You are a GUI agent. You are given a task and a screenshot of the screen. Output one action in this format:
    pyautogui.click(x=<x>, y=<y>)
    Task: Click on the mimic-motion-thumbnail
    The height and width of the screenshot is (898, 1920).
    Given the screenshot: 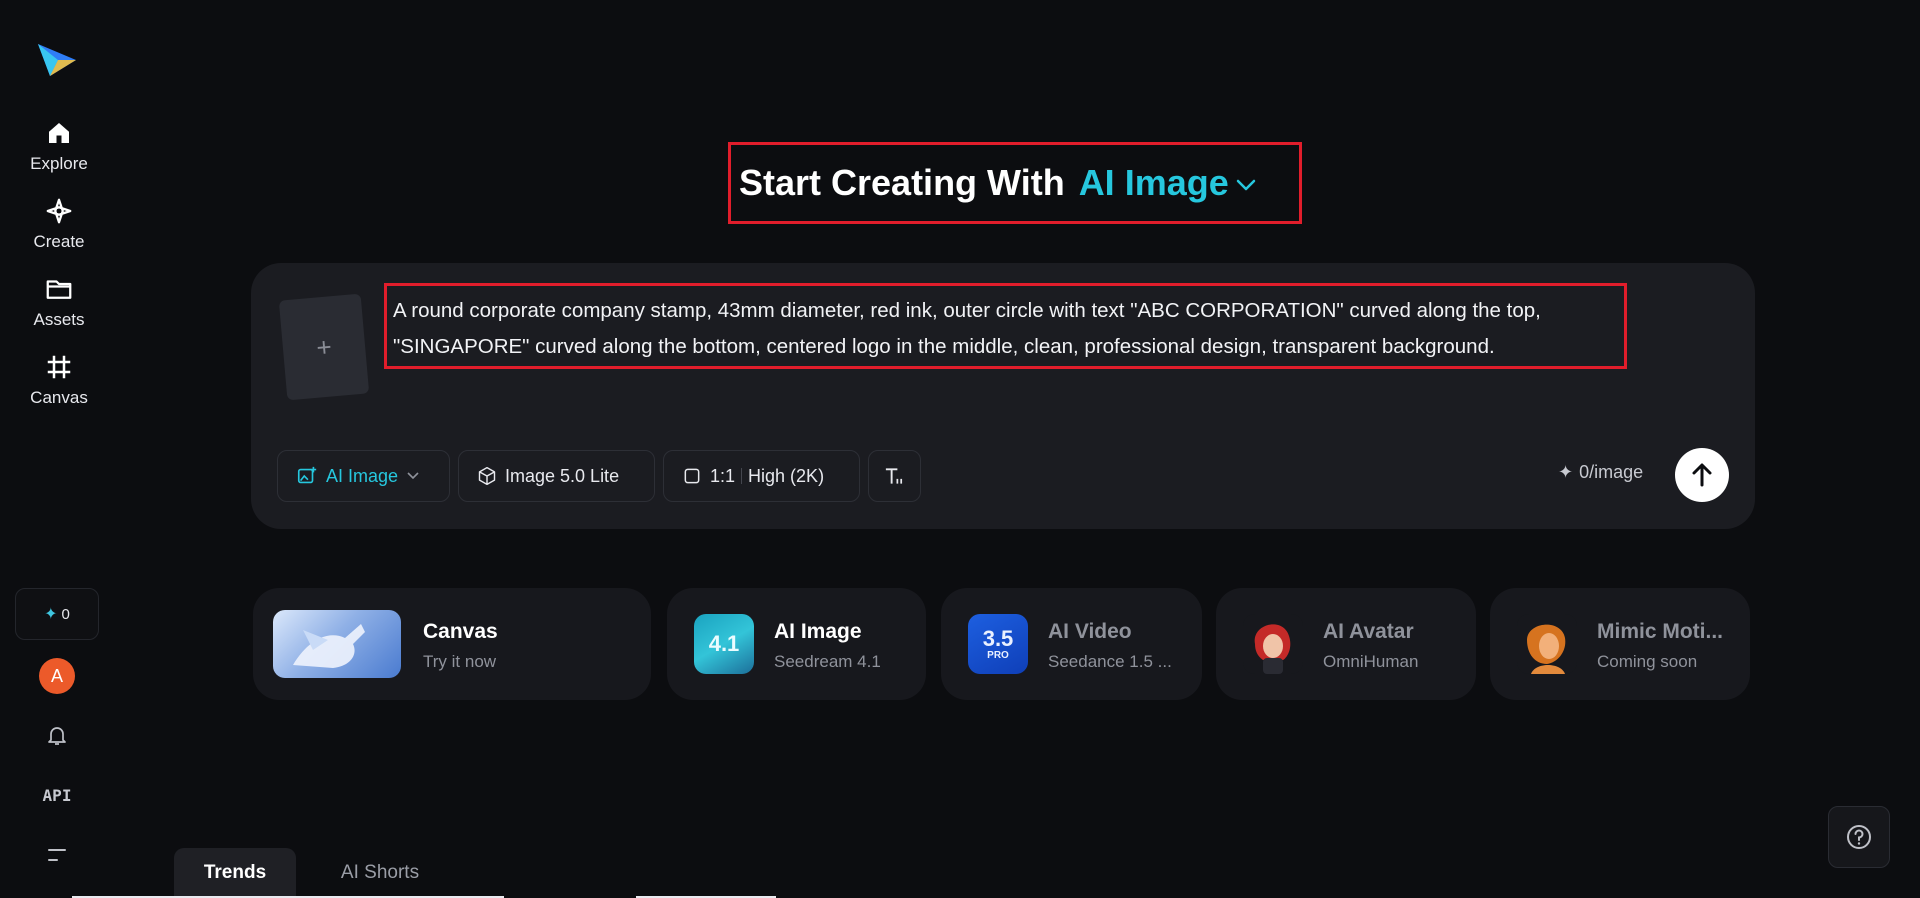 What is the action you would take?
    pyautogui.click(x=1547, y=644)
    